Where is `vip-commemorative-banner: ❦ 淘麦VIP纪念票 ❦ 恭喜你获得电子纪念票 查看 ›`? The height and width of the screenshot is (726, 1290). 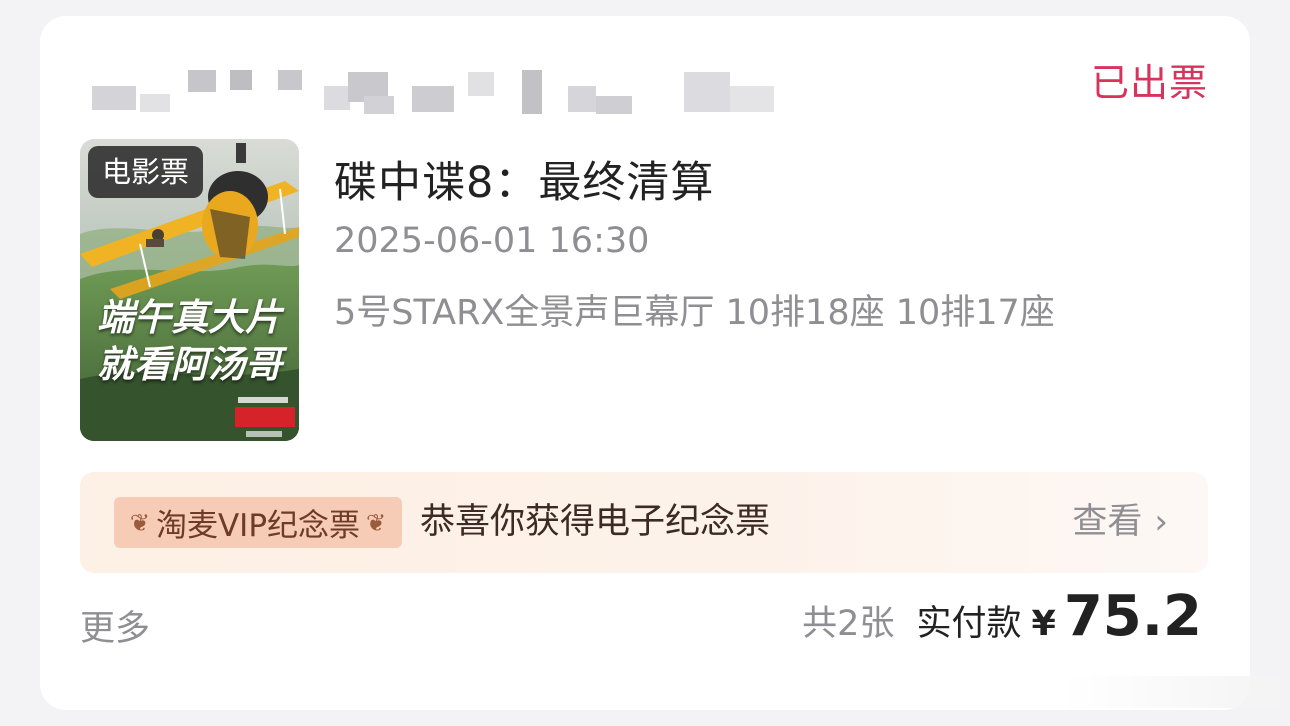 vip-commemorative-banner: ❦ 淘麦VIP纪念票 ❦ 恭喜你获得电子纪念票 查看 › is located at coordinates (644, 522).